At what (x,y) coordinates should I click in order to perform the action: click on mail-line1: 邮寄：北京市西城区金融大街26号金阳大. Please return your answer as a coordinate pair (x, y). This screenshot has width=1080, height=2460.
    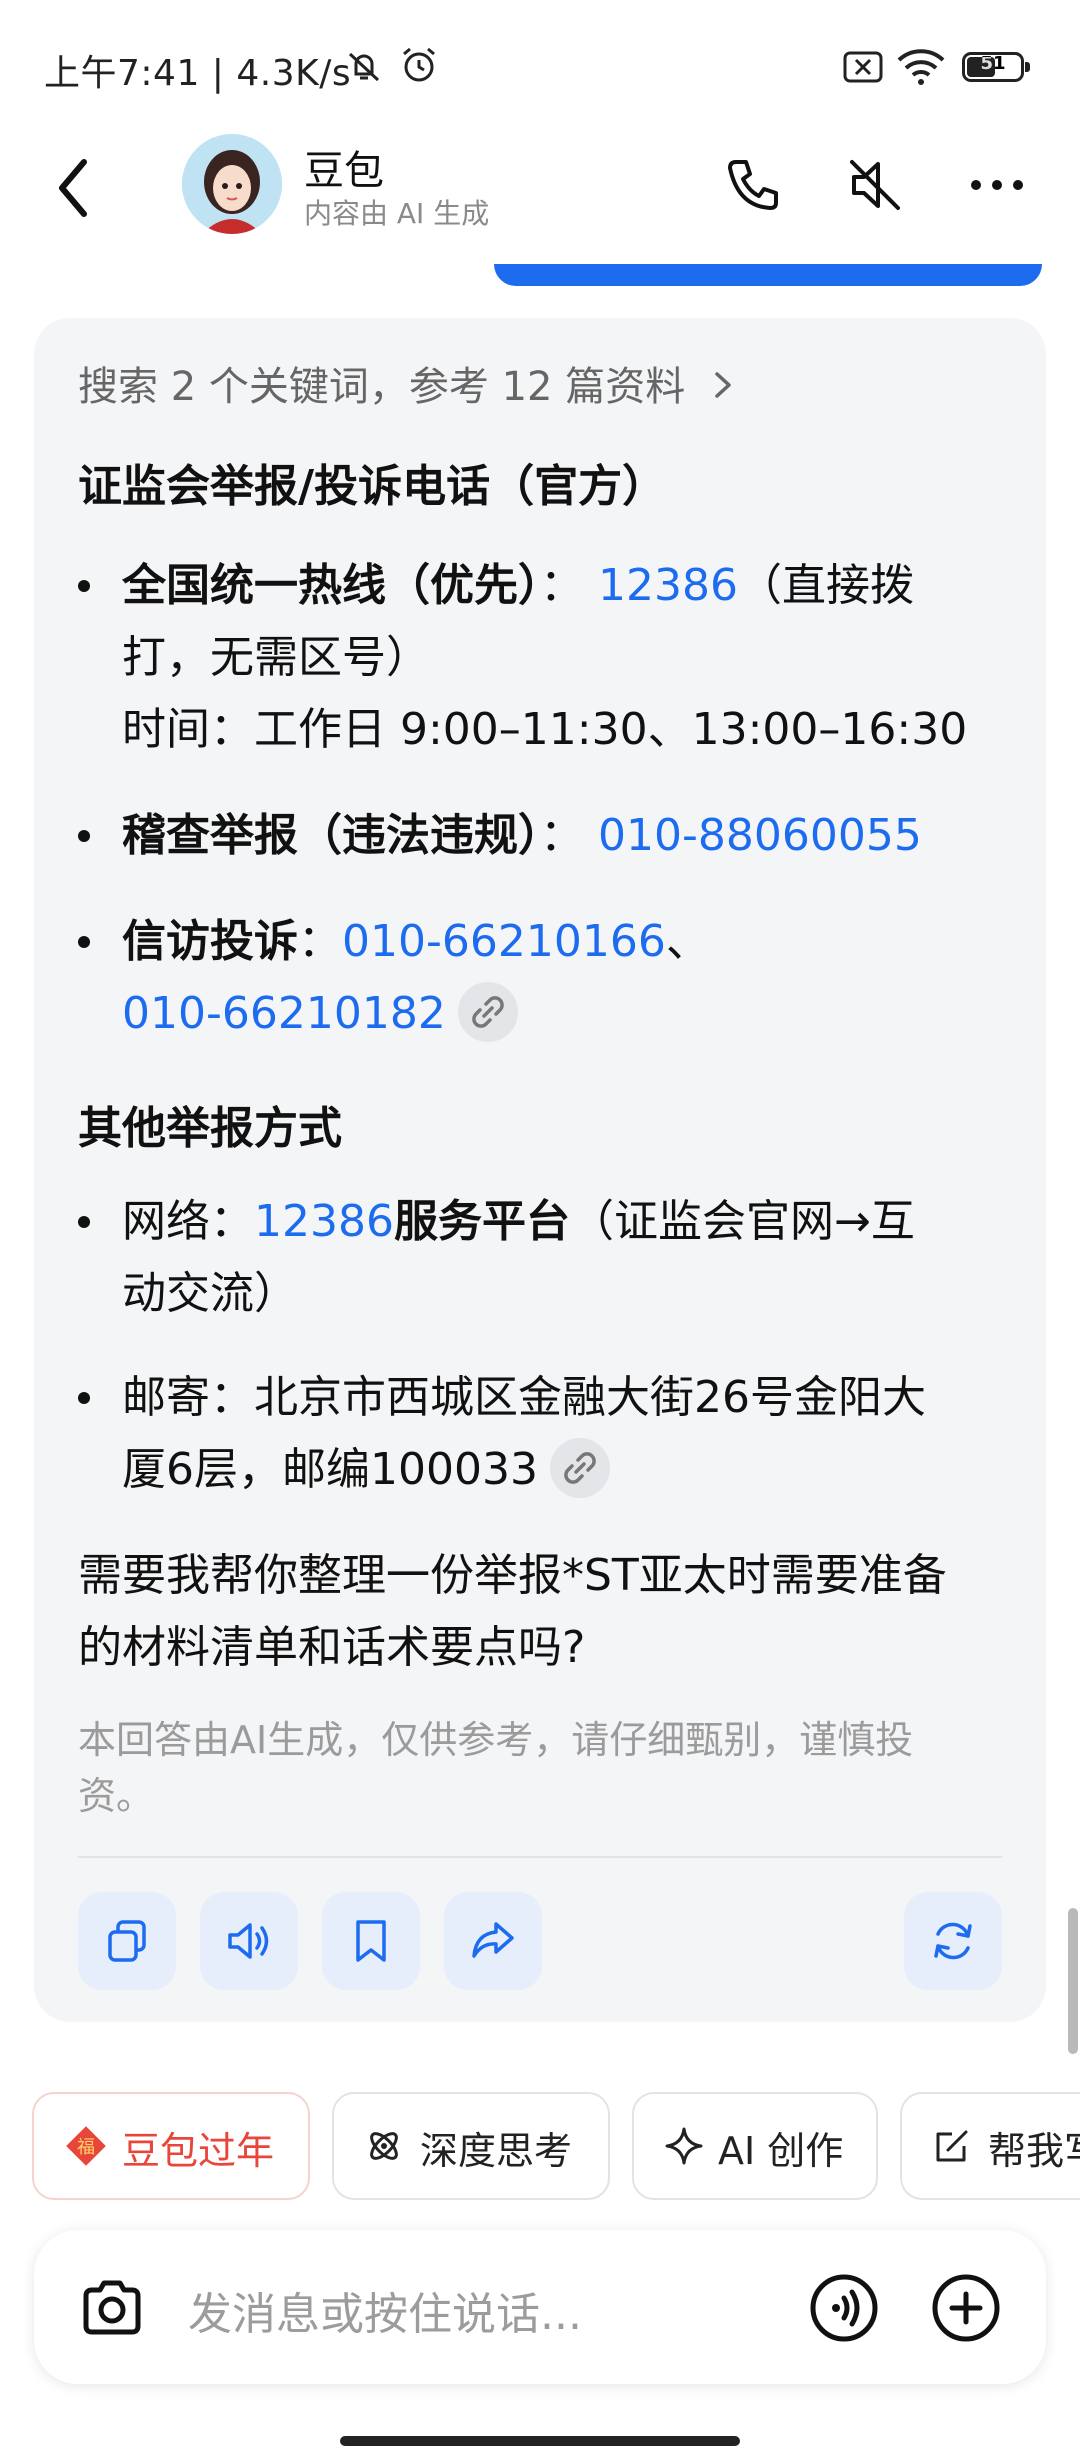
    Looking at the image, I should click on (524, 1397).